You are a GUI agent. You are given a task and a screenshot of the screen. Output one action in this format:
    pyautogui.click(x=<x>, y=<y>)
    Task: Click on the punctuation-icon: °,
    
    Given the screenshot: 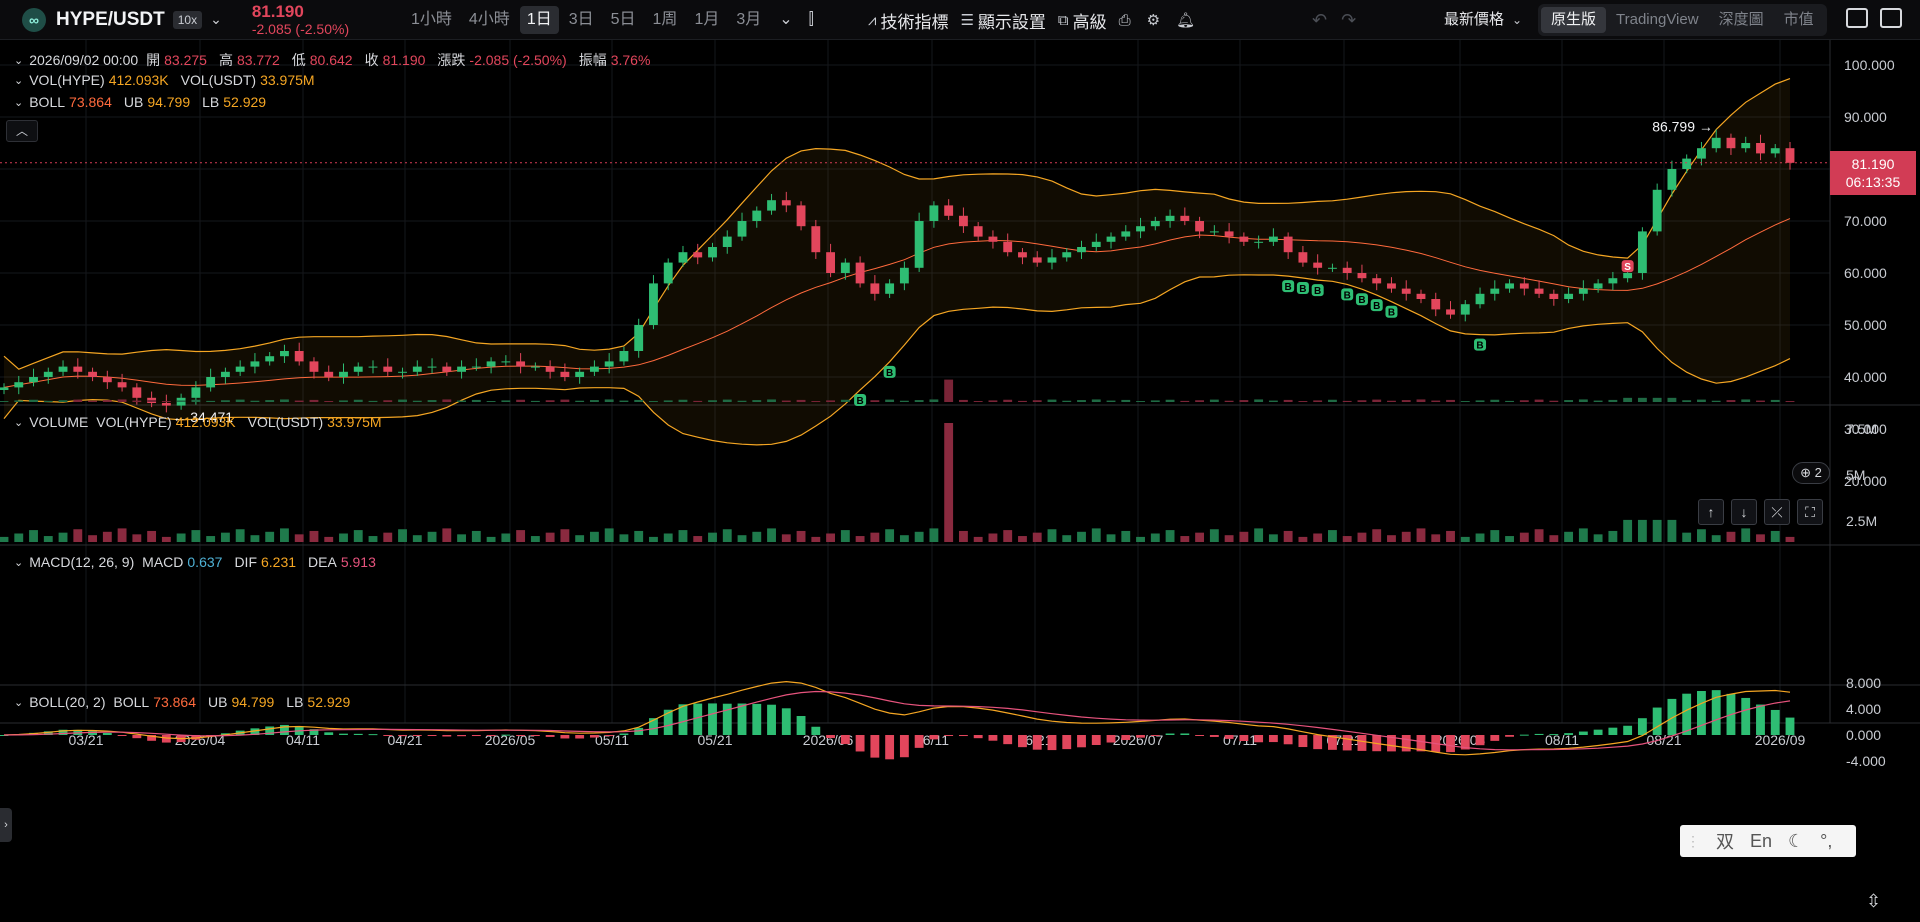 What is the action you would take?
    pyautogui.click(x=1826, y=841)
    